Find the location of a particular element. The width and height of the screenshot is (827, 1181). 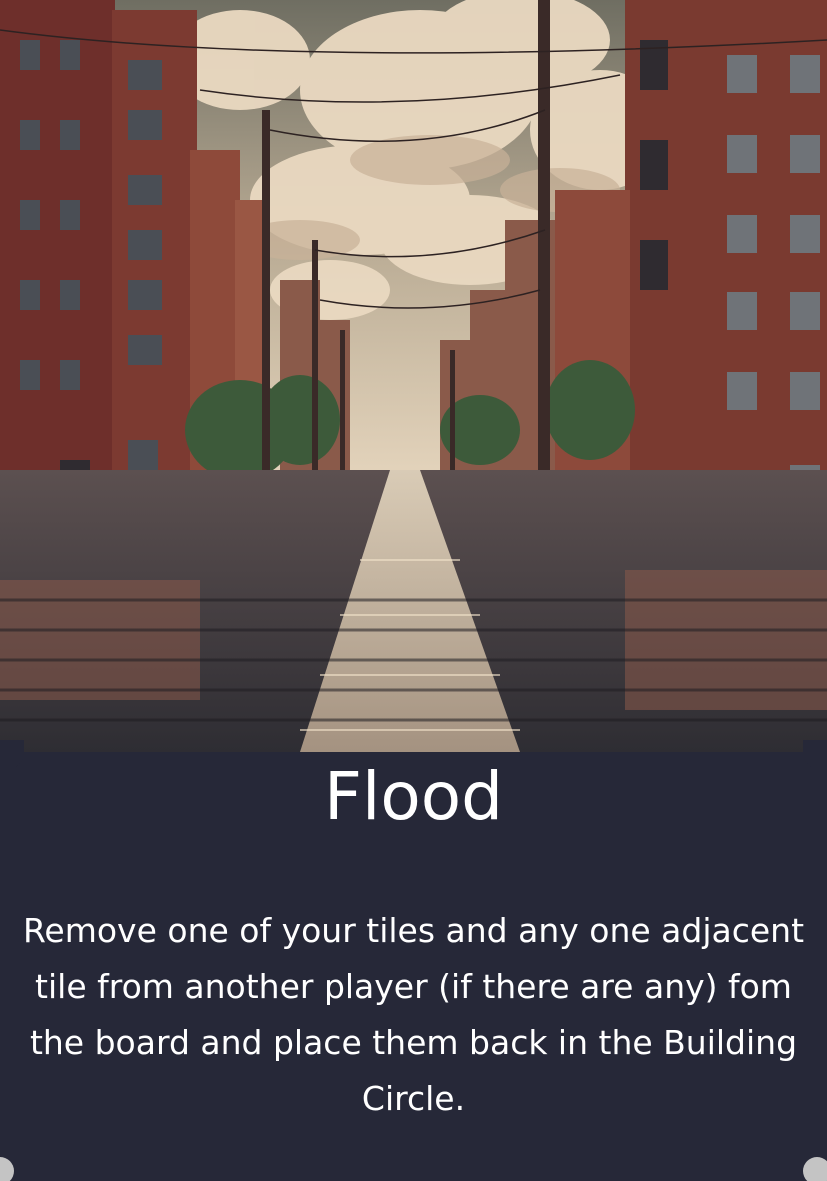

card-title: Flood is located at coordinates (413, 796).